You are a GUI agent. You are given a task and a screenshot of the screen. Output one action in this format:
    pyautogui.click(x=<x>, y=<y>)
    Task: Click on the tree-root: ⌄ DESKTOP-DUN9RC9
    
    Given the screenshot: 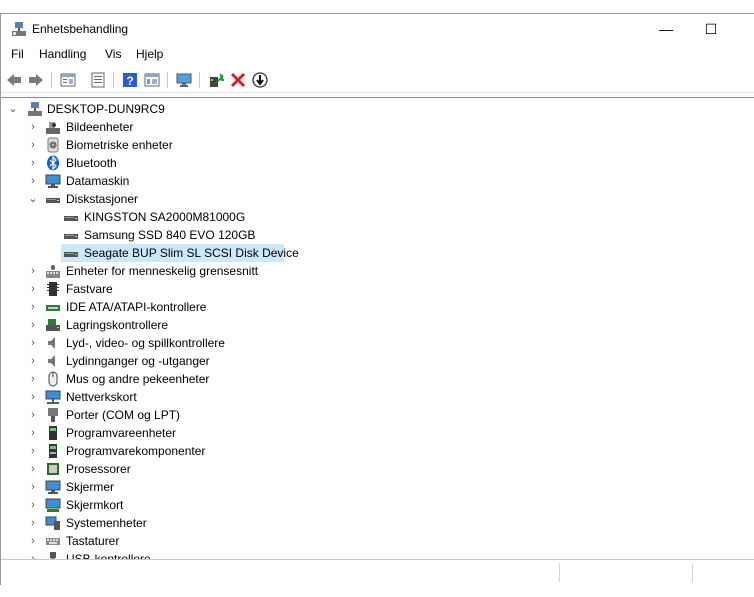 What is the action you would take?
    pyautogui.click(x=107, y=109)
    